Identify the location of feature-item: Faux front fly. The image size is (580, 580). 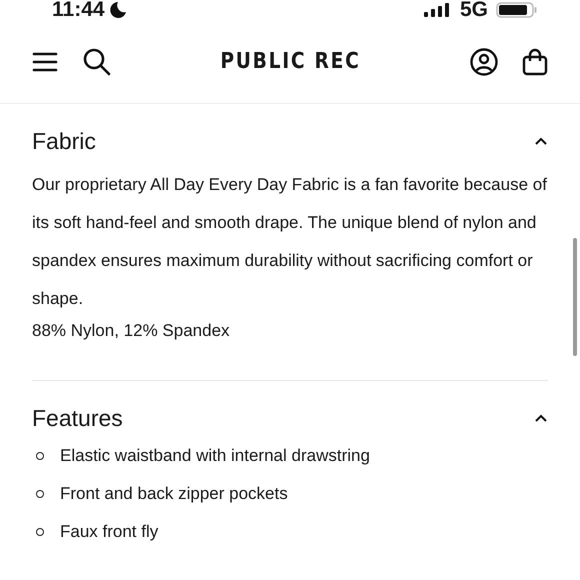
(109, 532).